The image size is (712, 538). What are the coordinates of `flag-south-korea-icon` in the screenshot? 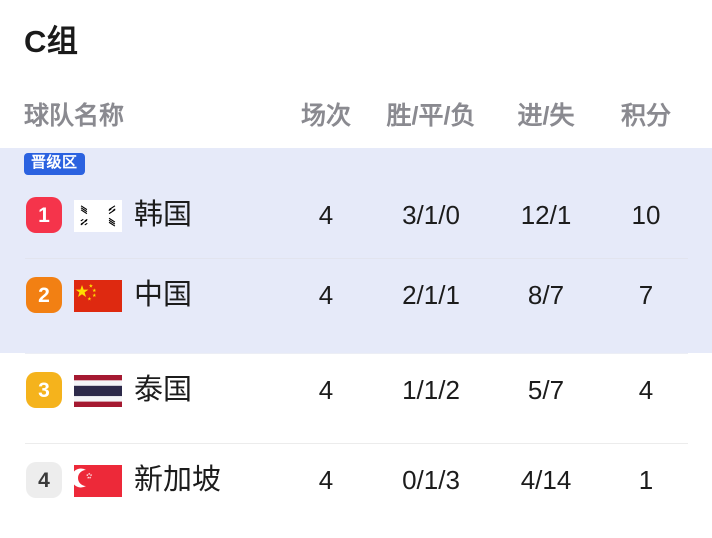 It's located at (98, 216).